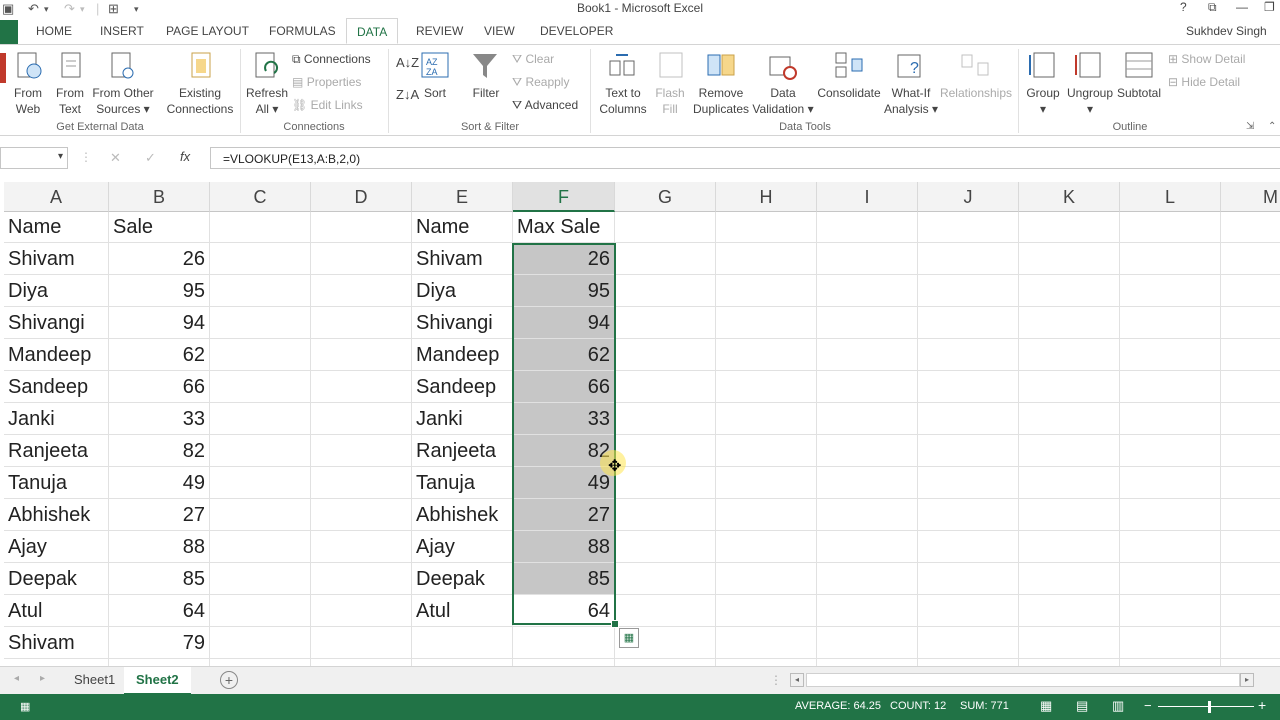 The width and height of the screenshot is (1280, 720). I want to click on tab-insert: INSERT, so click(122, 31).